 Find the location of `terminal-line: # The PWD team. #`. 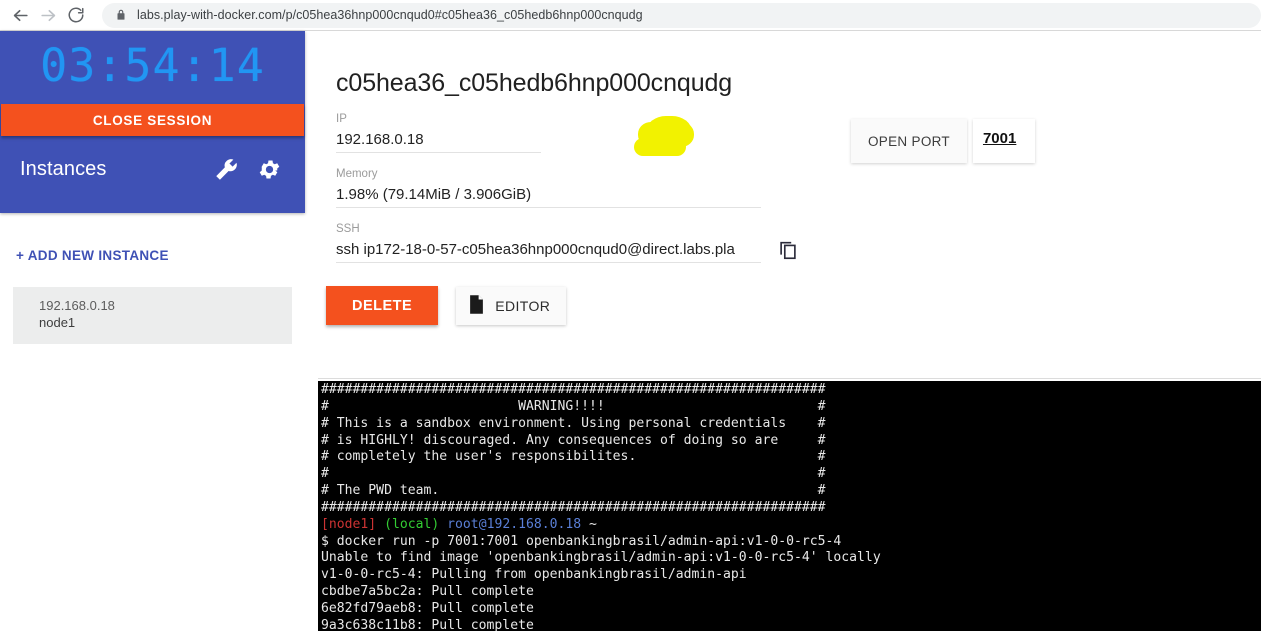

terminal-line: # The PWD team. # is located at coordinates (791, 491).